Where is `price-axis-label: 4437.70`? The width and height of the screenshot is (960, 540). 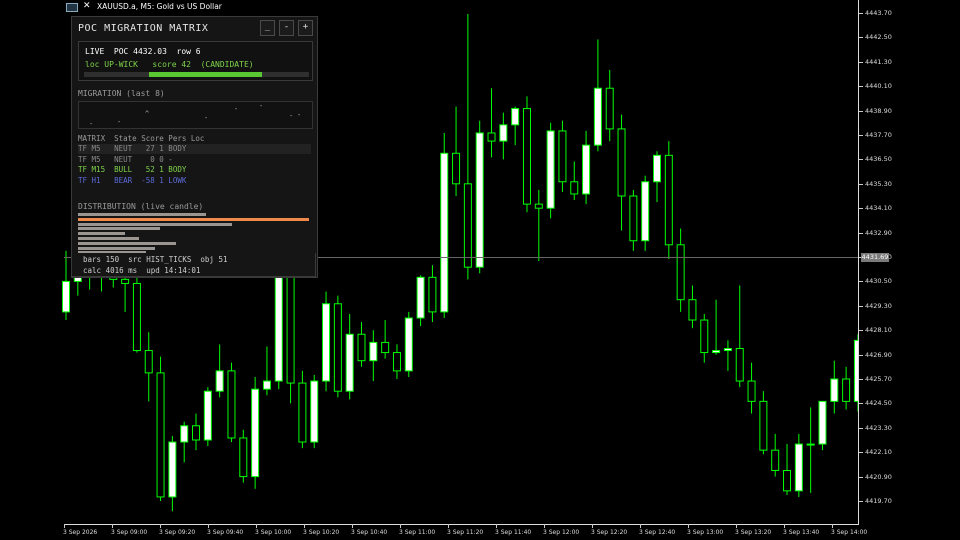
price-axis-label: 4437.70 is located at coordinates (878, 135).